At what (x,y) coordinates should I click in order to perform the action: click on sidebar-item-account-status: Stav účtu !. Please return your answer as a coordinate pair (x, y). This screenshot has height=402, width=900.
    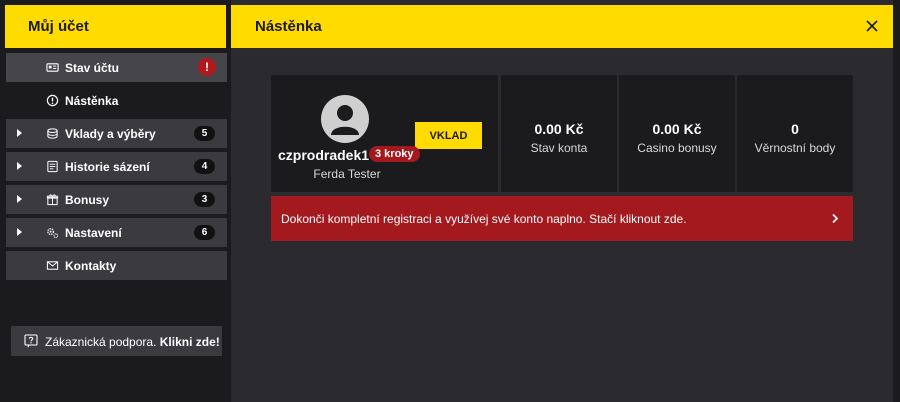
    Looking at the image, I should click on (116, 67).